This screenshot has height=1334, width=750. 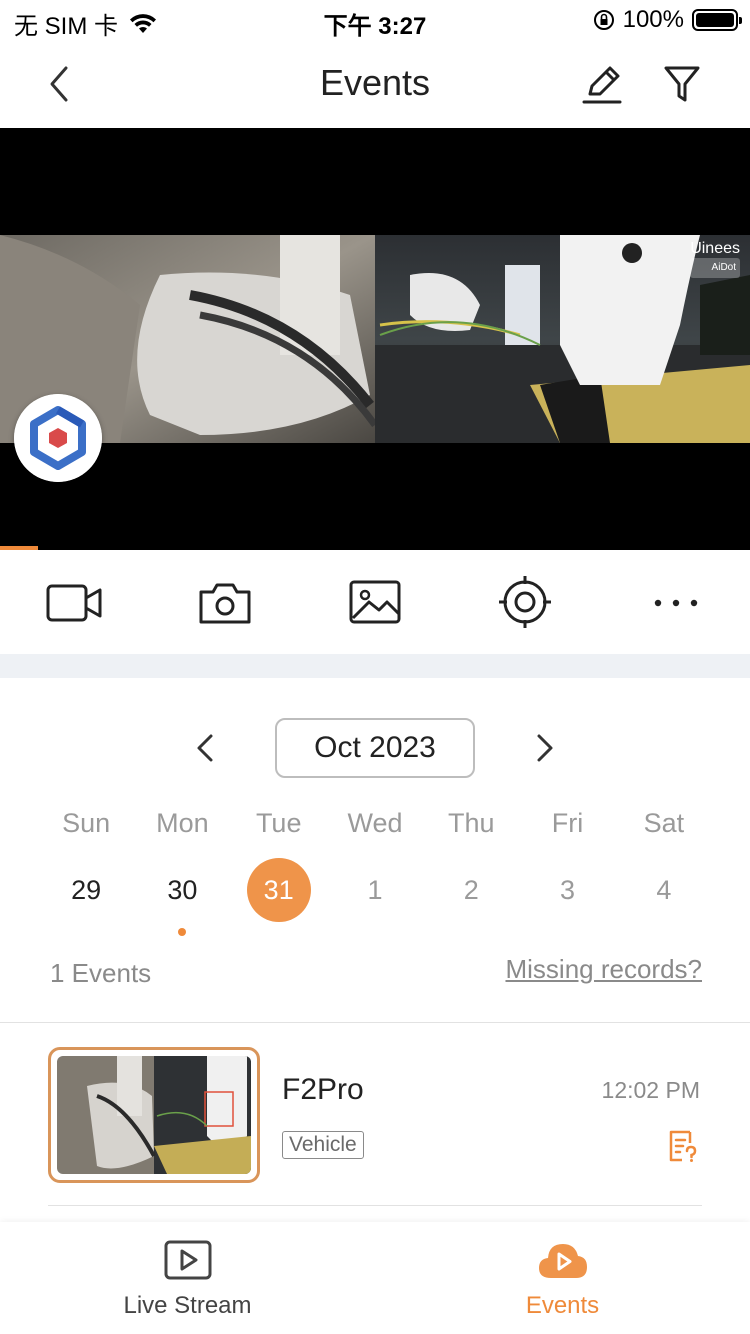 What do you see at coordinates (187, 1305) in the screenshot?
I see `tab-label: Live Stream` at bounding box center [187, 1305].